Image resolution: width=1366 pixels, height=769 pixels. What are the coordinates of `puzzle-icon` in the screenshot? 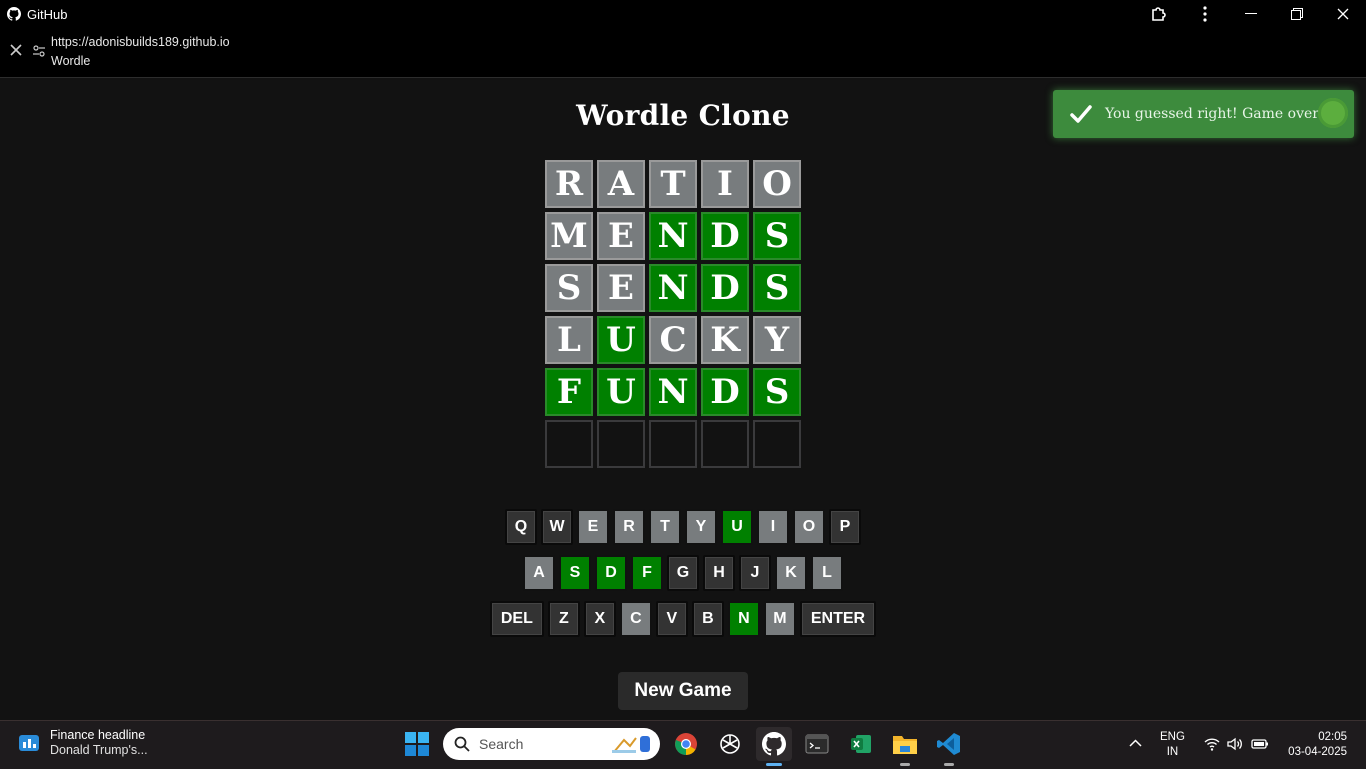 It's located at (1159, 14).